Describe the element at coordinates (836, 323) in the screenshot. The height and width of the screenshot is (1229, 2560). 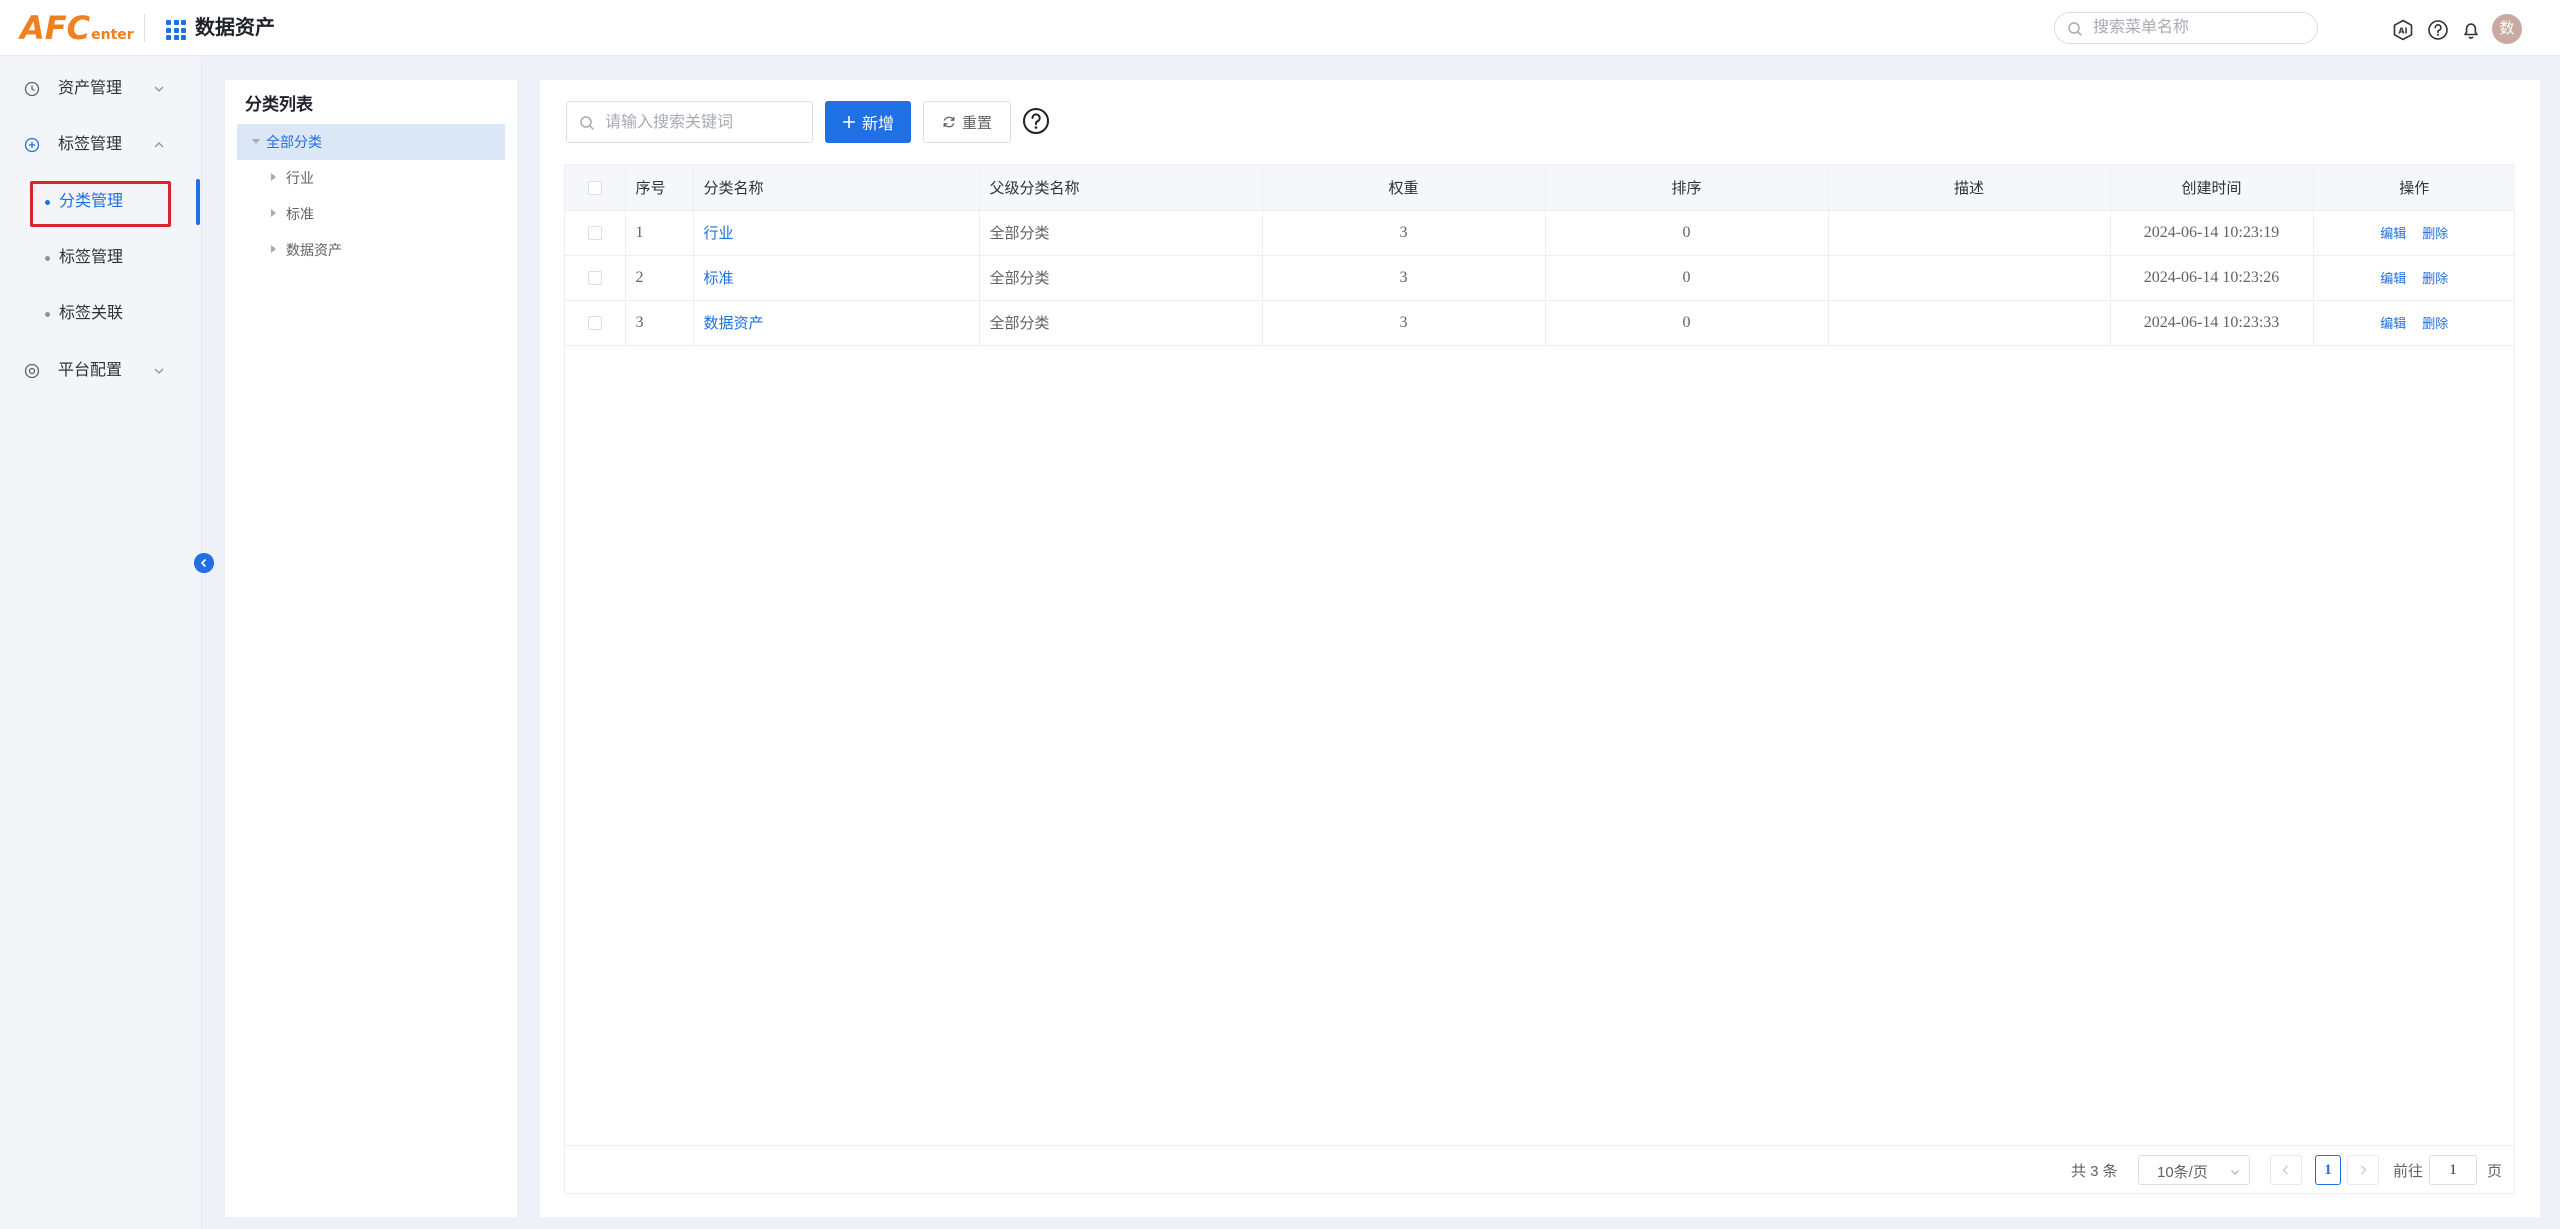
I see `cell-name-link: 数据资产` at that location.